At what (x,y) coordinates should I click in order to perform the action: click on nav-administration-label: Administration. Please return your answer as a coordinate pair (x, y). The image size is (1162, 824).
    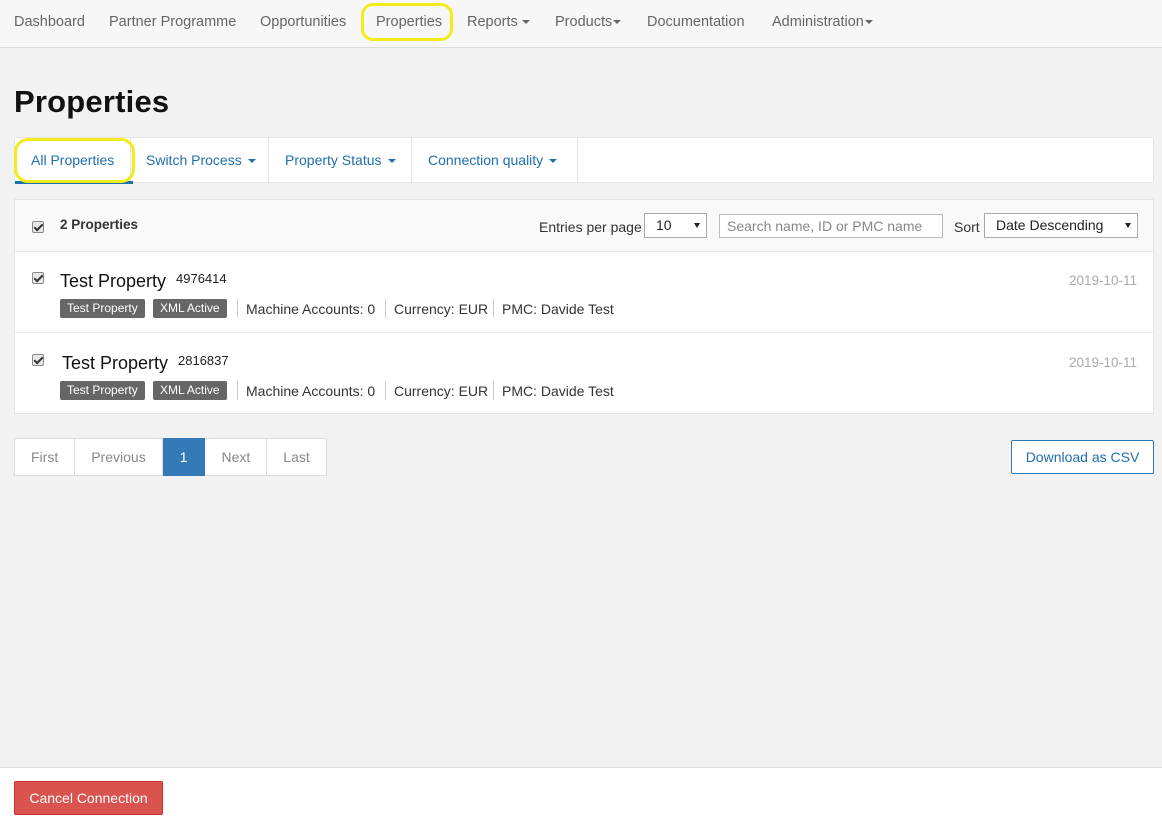
    Looking at the image, I should click on (818, 22).